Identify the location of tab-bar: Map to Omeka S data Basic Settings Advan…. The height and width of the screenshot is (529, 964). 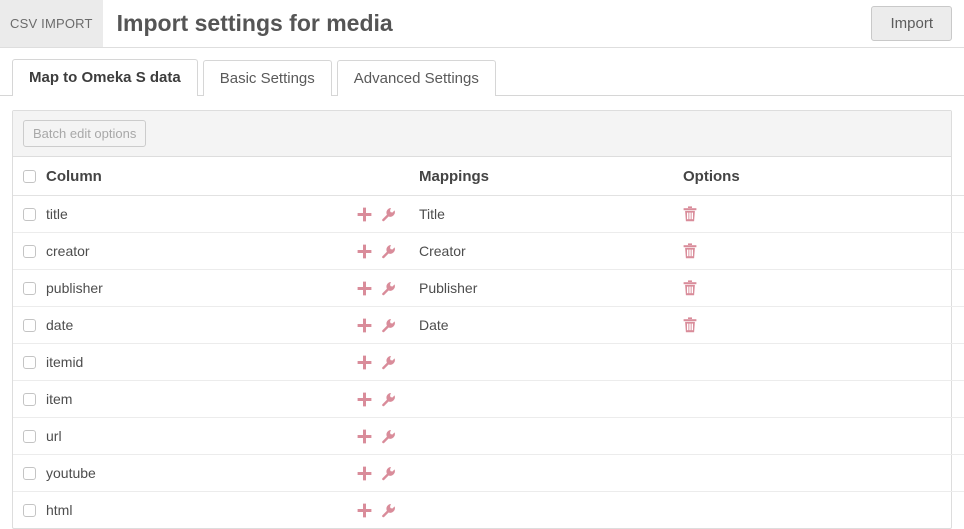
(482, 72).